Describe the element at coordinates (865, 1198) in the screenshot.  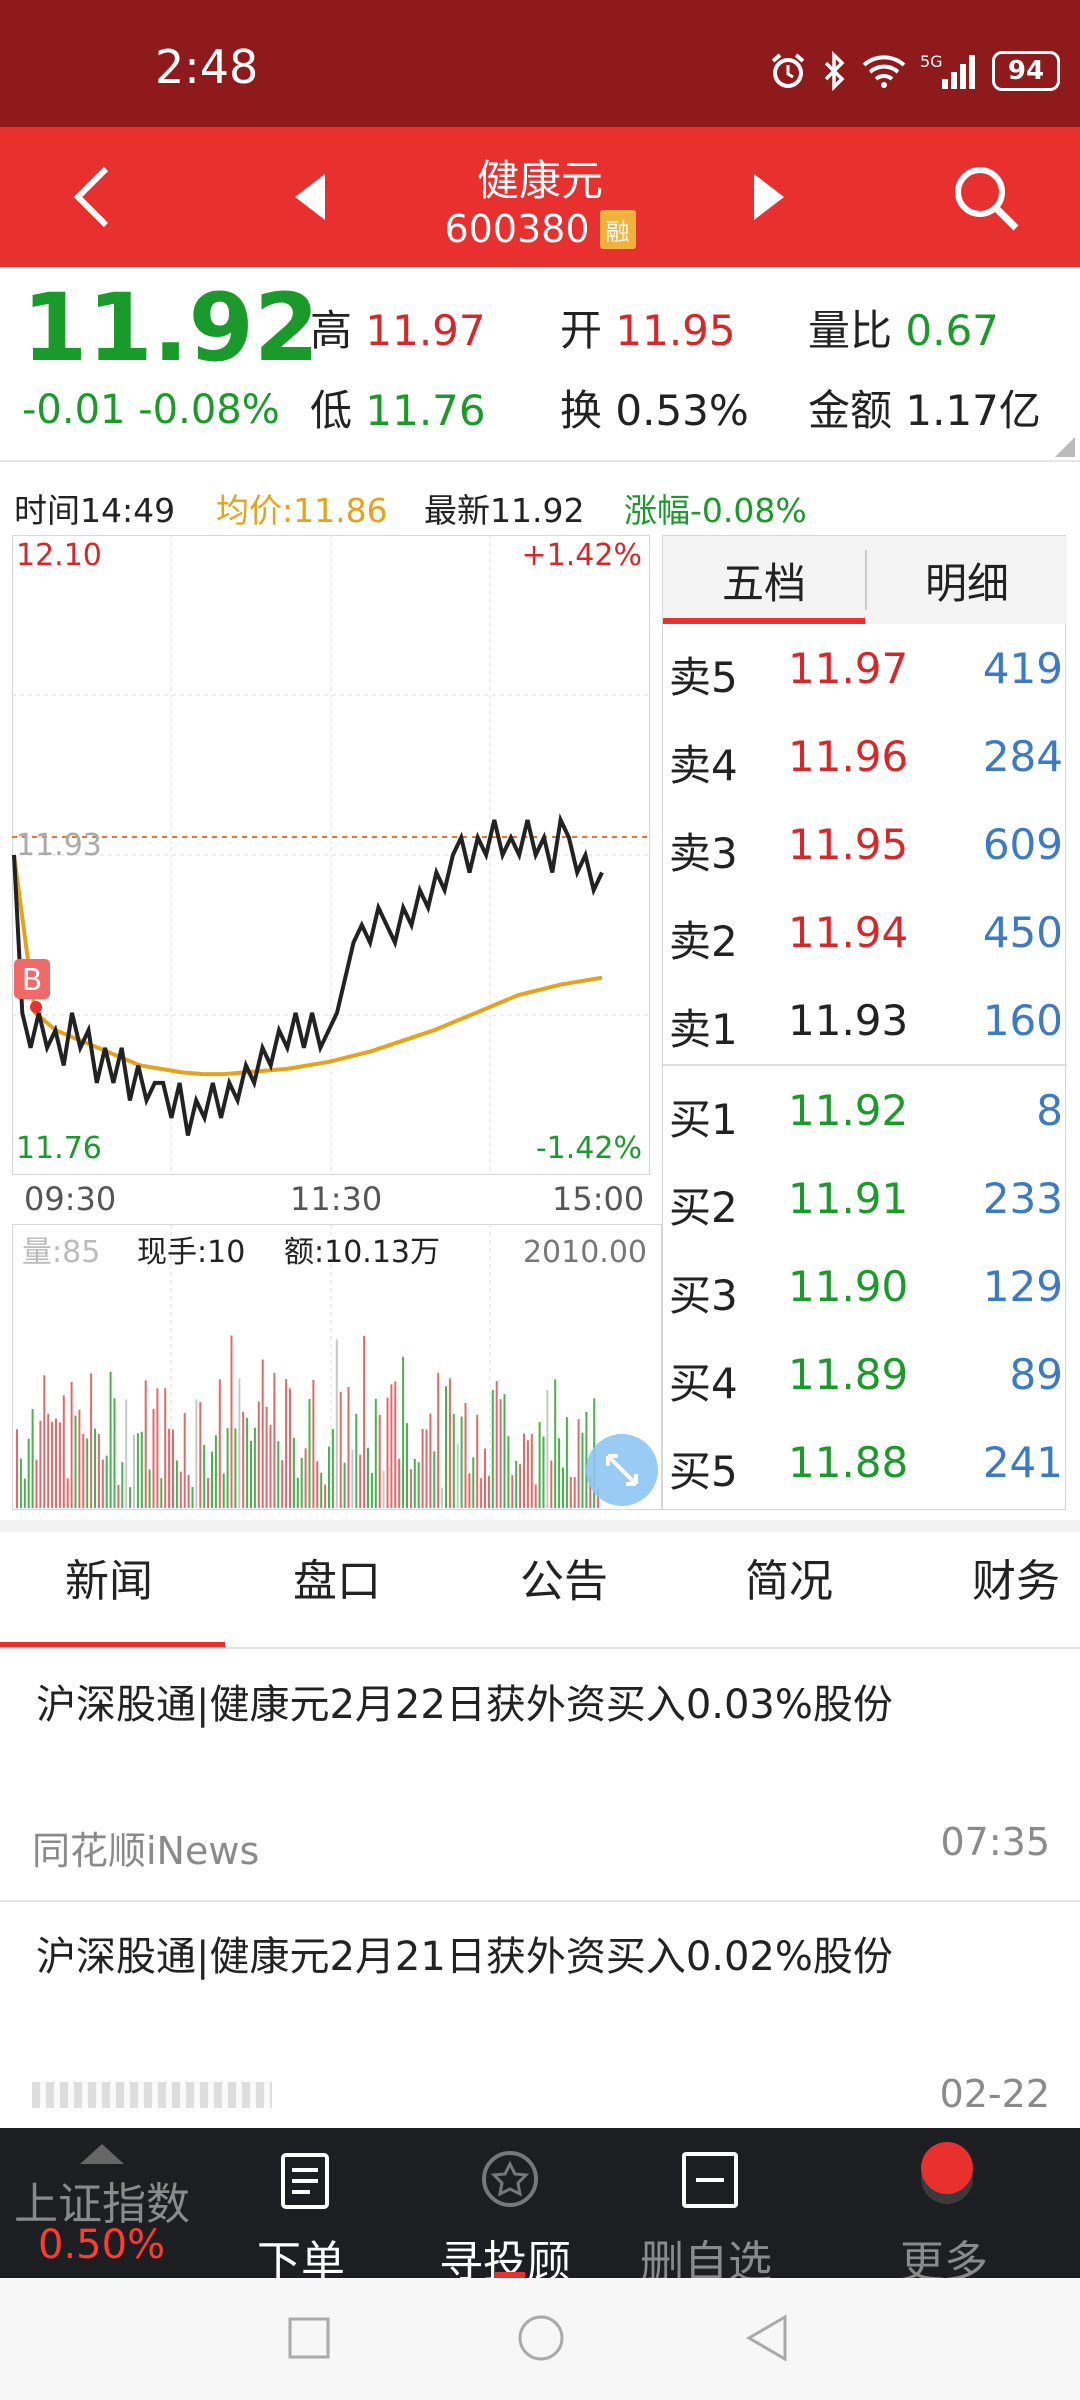
I see `buy-level-row: 买2 11.91 233` at that location.